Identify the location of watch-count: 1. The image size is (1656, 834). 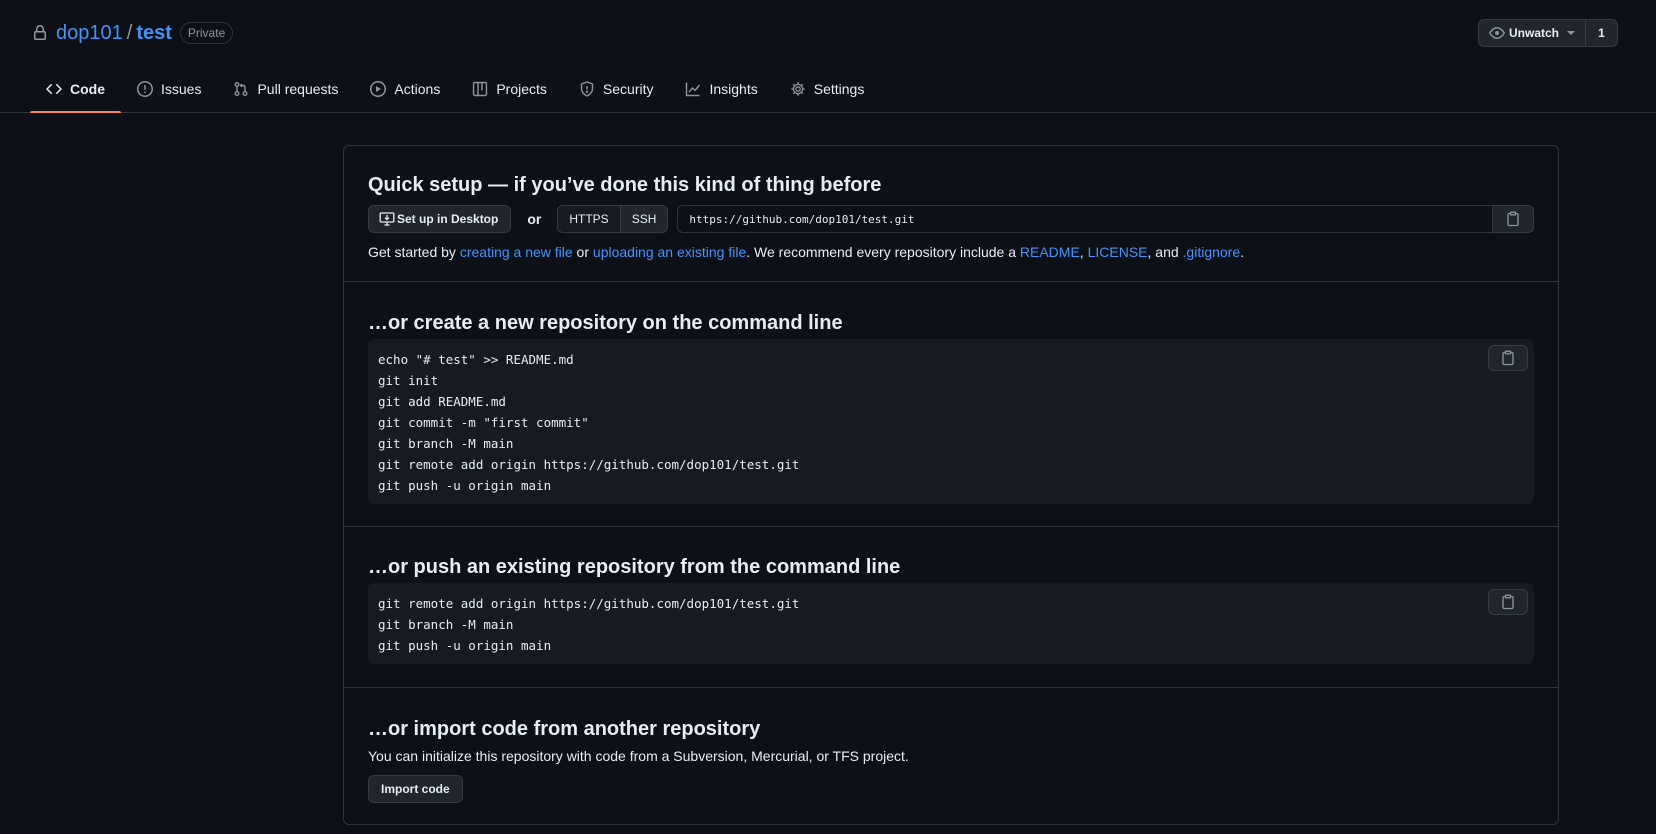
(1602, 33).